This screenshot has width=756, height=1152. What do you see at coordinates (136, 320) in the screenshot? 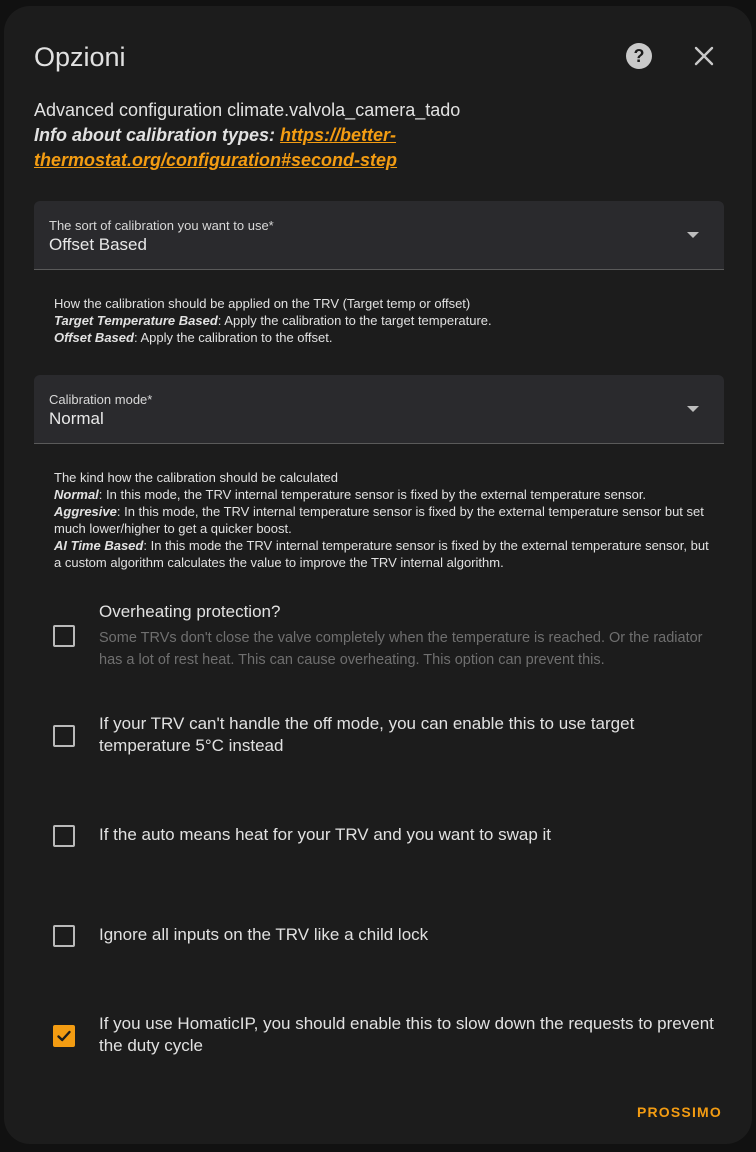
I see `help-term: Target Temperature Based` at bounding box center [136, 320].